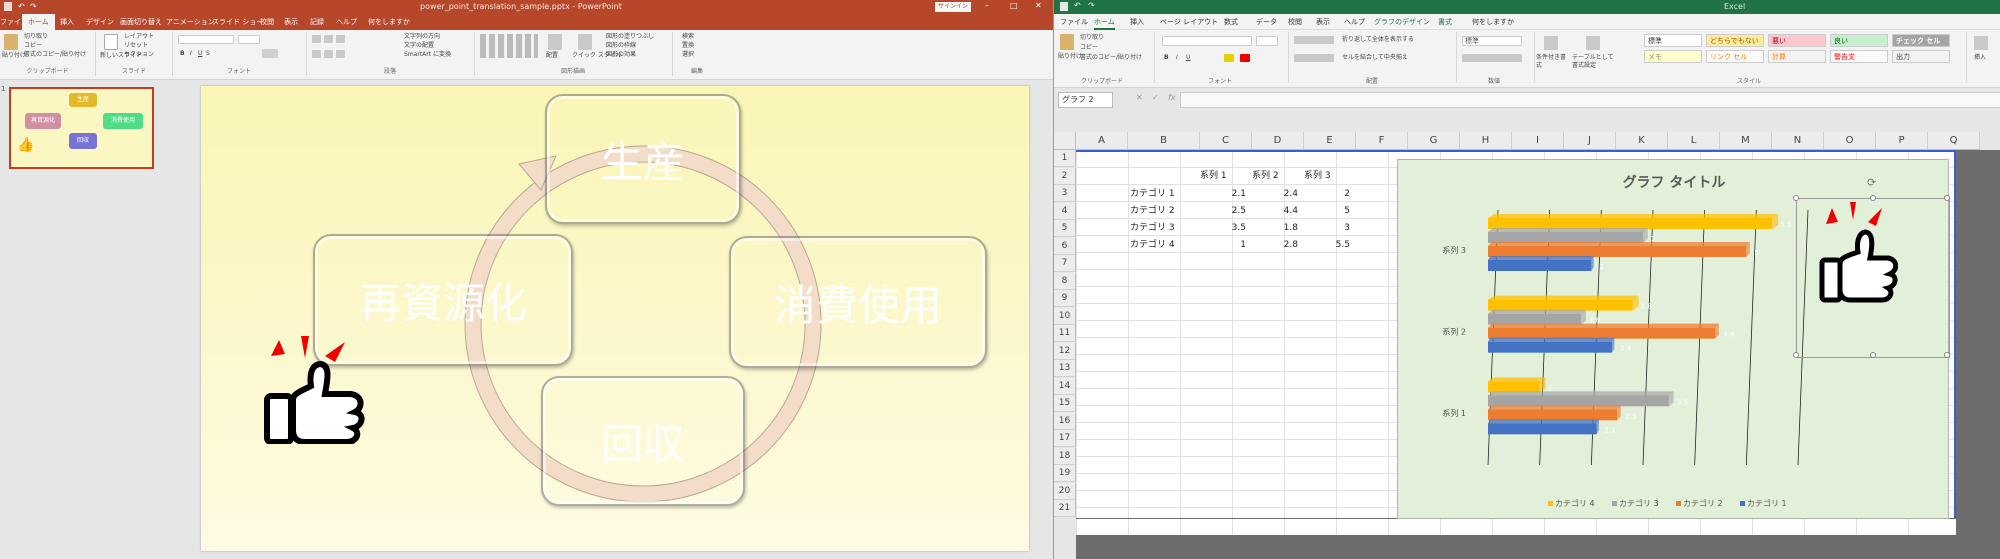 The width and height of the screenshot is (2000, 559). What do you see at coordinates (1673, 56) in the screenshot?
I see `cell-style-note: メモ` at bounding box center [1673, 56].